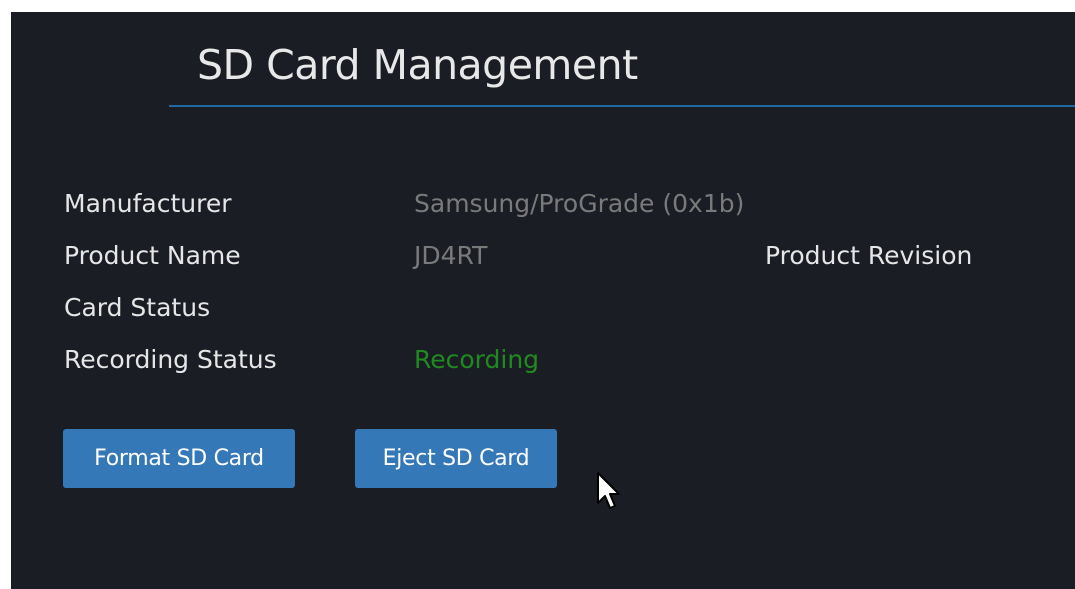 This screenshot has height=589, width=1075. I want to click on product-revision-label: Product Revision, so click(869, 255).